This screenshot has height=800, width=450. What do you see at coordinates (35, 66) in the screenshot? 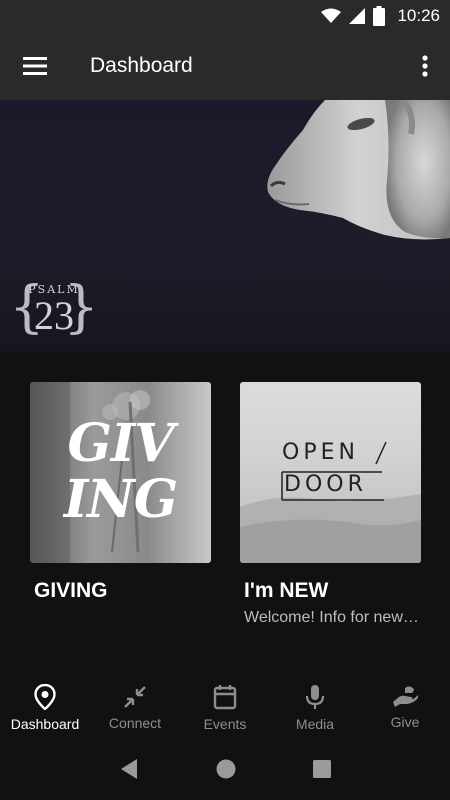
I see `hamburger-menu-icon` at bounding box center [35, 66].